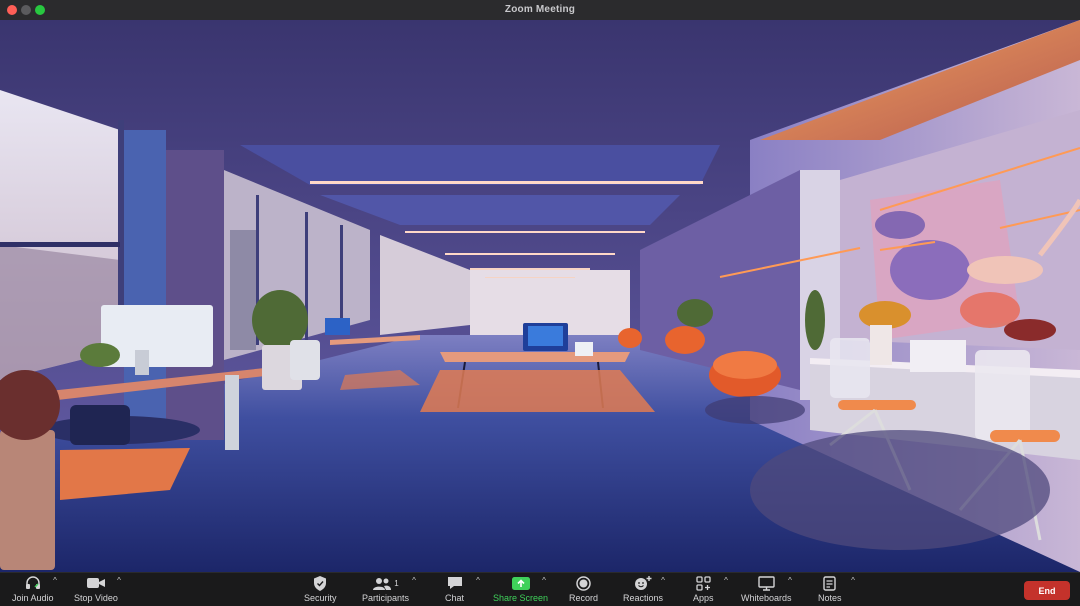 Image resolution: width=1080 pixels, height=606 pixels. What do you see at coordinates (386, 598) in the screenshot?
I see `participants-label: Participants` at bounding box center [386, 598].